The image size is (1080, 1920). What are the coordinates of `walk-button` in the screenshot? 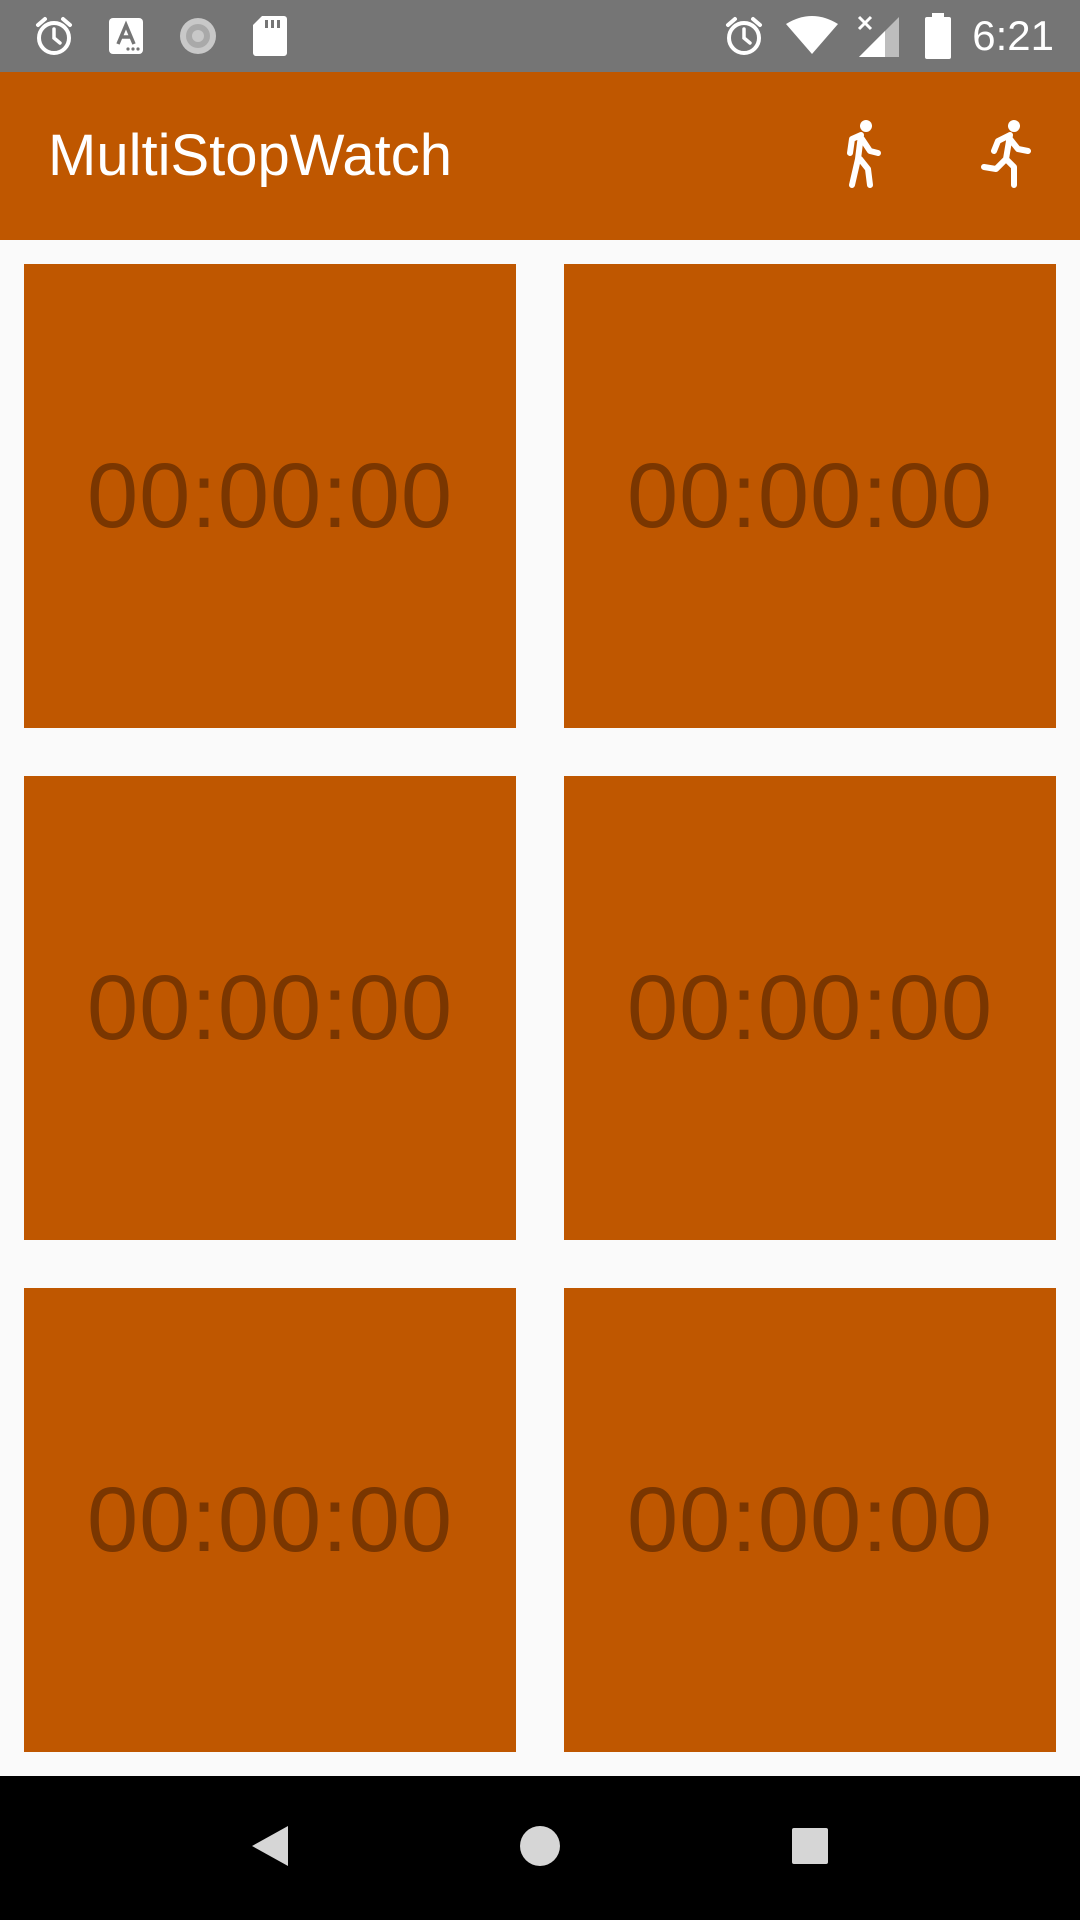 It's located at (864, 156).